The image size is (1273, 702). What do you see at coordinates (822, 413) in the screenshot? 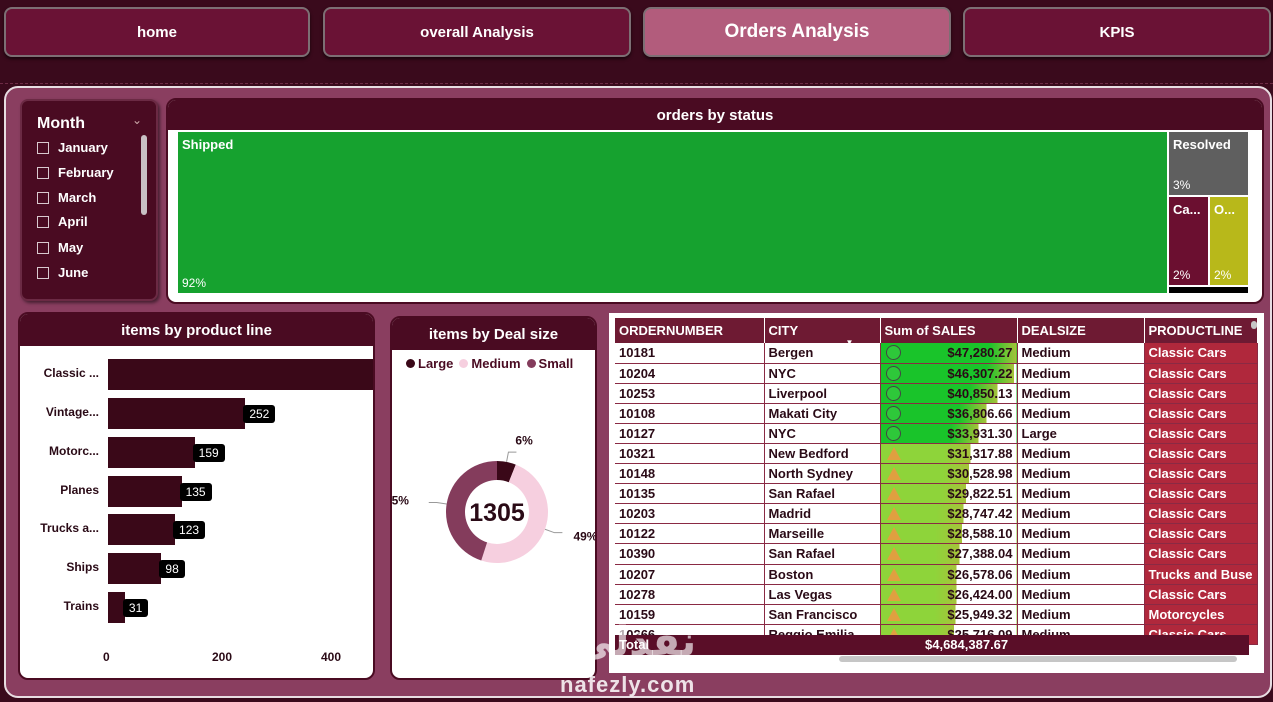
I see `city-cell: Makati City` at bounding box center [822, 413].